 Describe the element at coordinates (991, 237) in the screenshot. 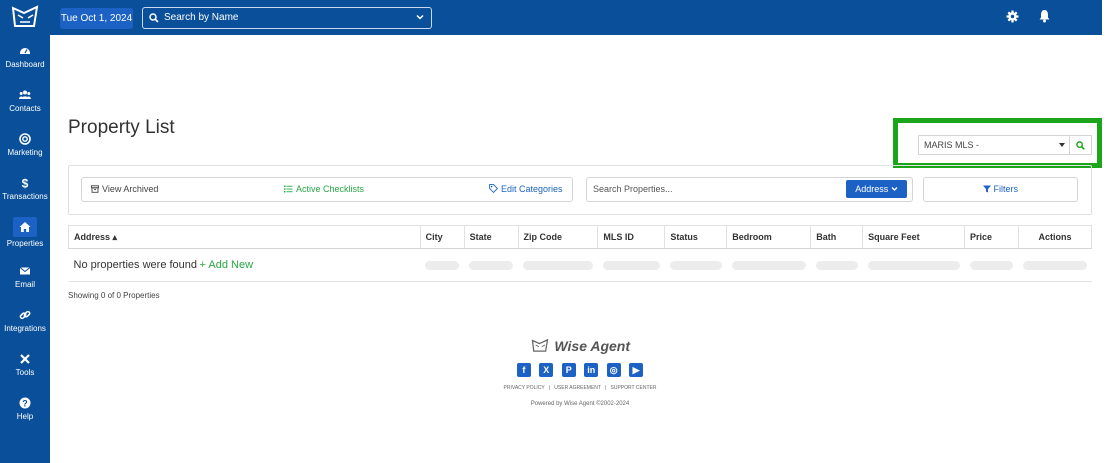

I see `column-header-price: Price` at that location.